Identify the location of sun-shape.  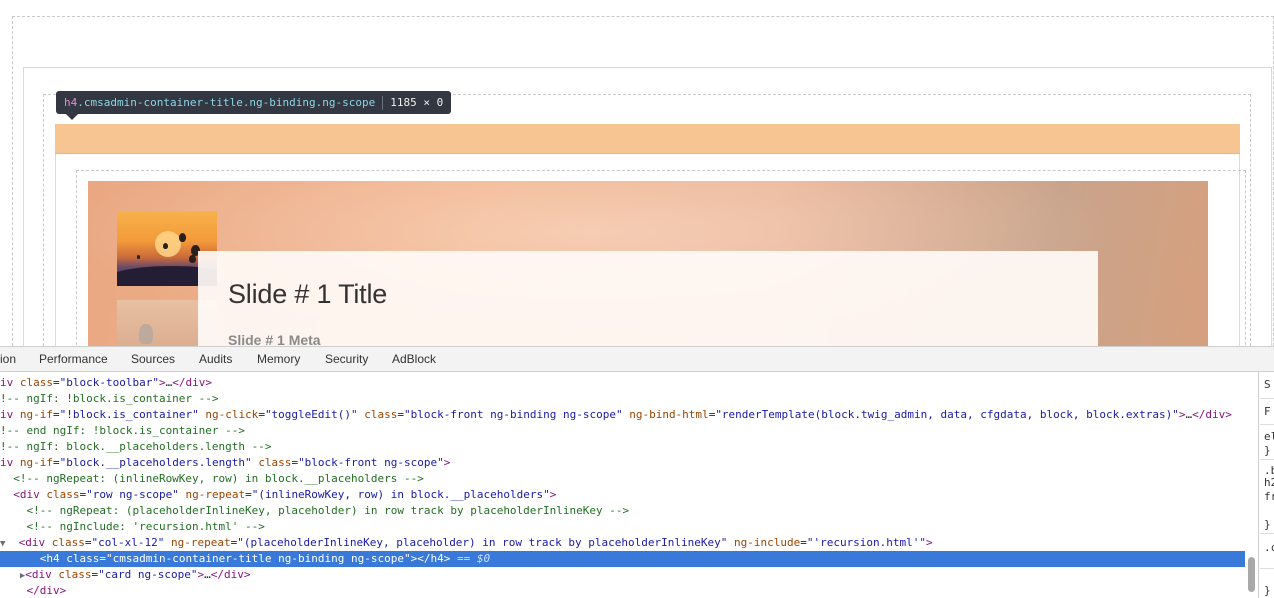
(168, 244).